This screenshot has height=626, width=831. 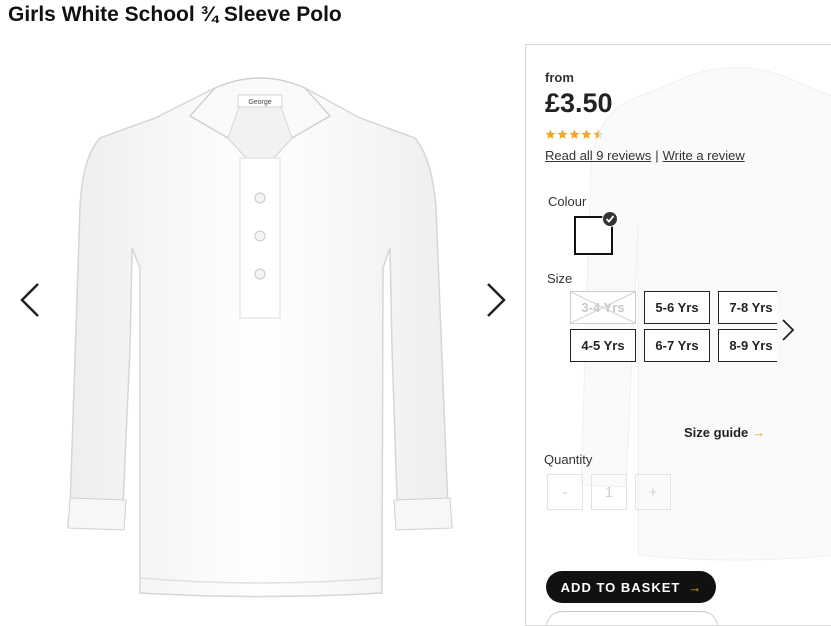 I want to click on size-option: 6-7 Yrs, so click(x=677, y=345).